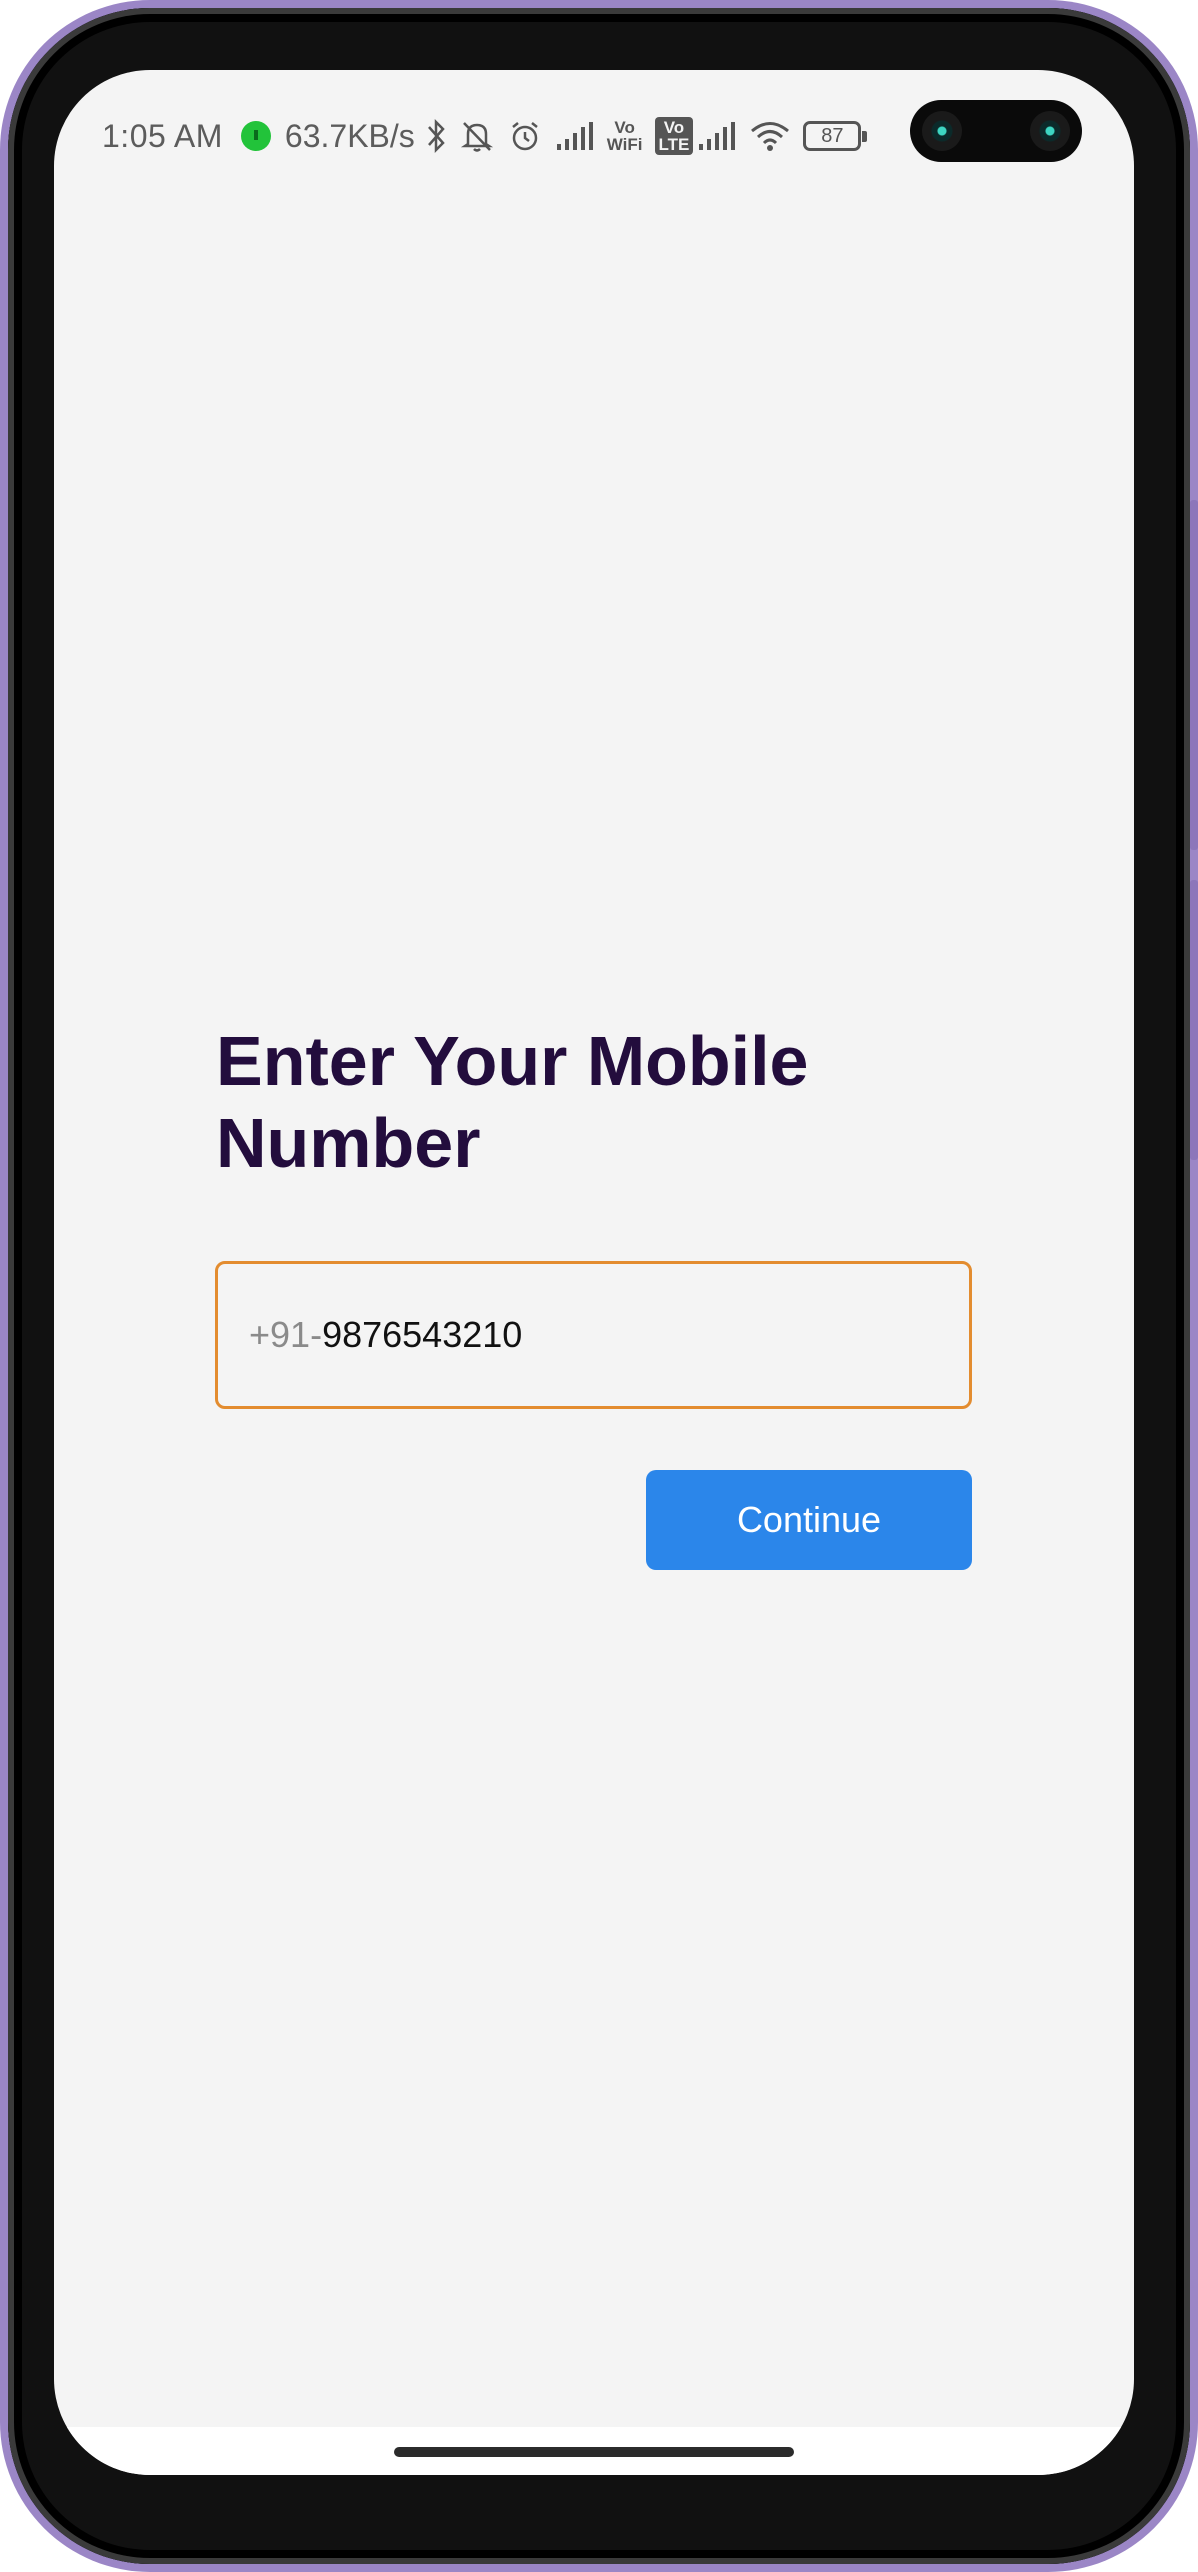  I want to click on country-code-prefix: +91-, so click(286, 1334).